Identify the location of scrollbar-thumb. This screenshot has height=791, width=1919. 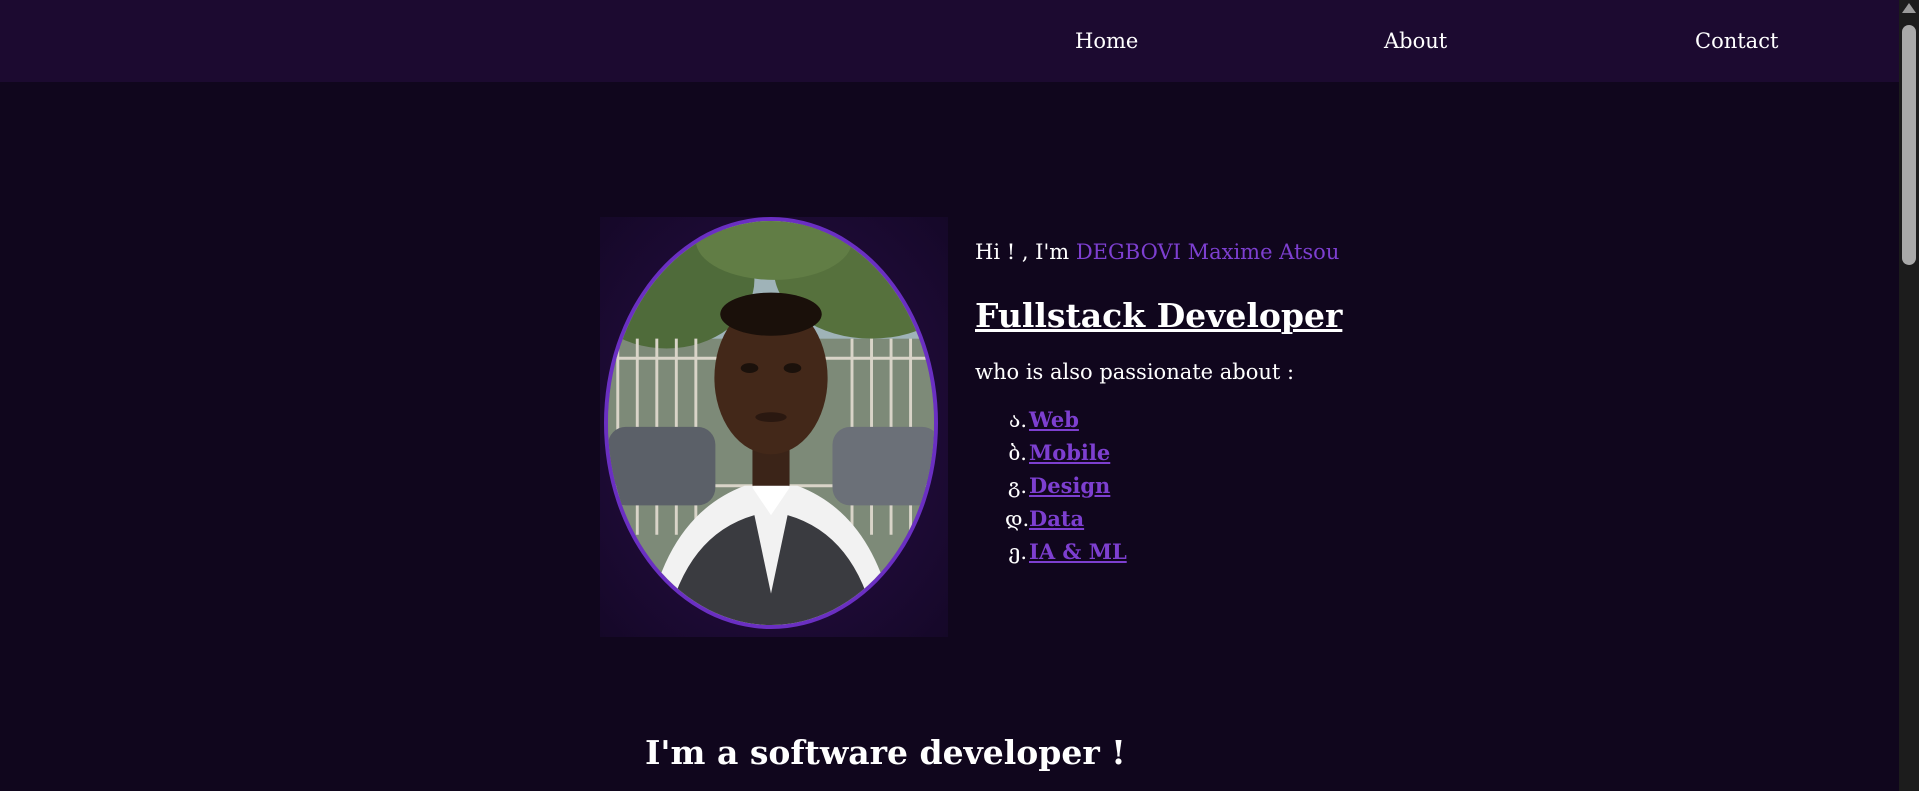
(1909, 145).